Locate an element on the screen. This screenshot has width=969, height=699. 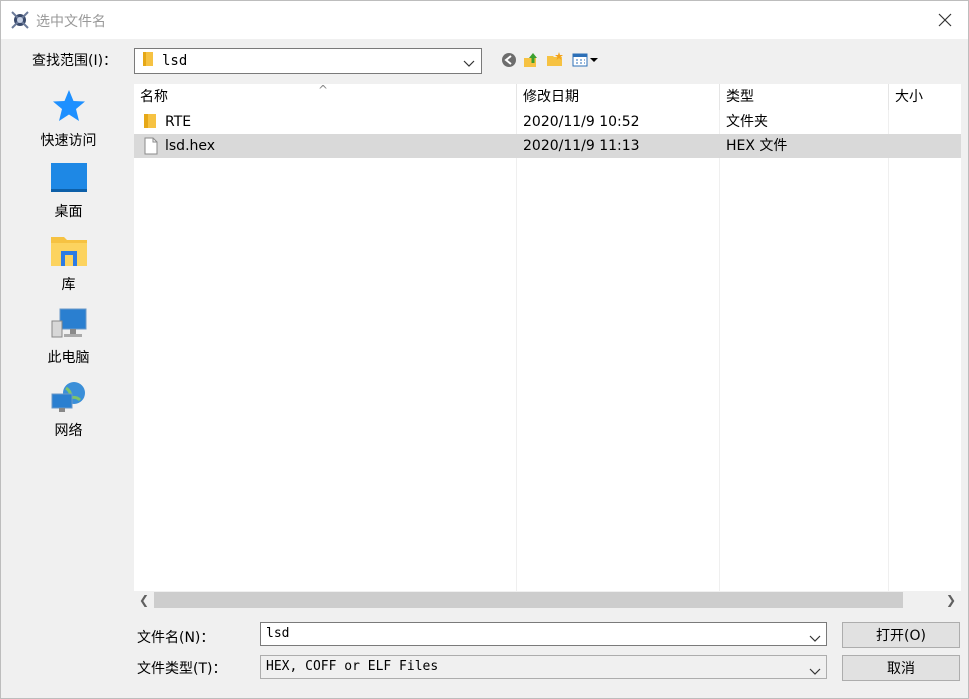
place-label: 网络 is located at coordinates (68, 431).